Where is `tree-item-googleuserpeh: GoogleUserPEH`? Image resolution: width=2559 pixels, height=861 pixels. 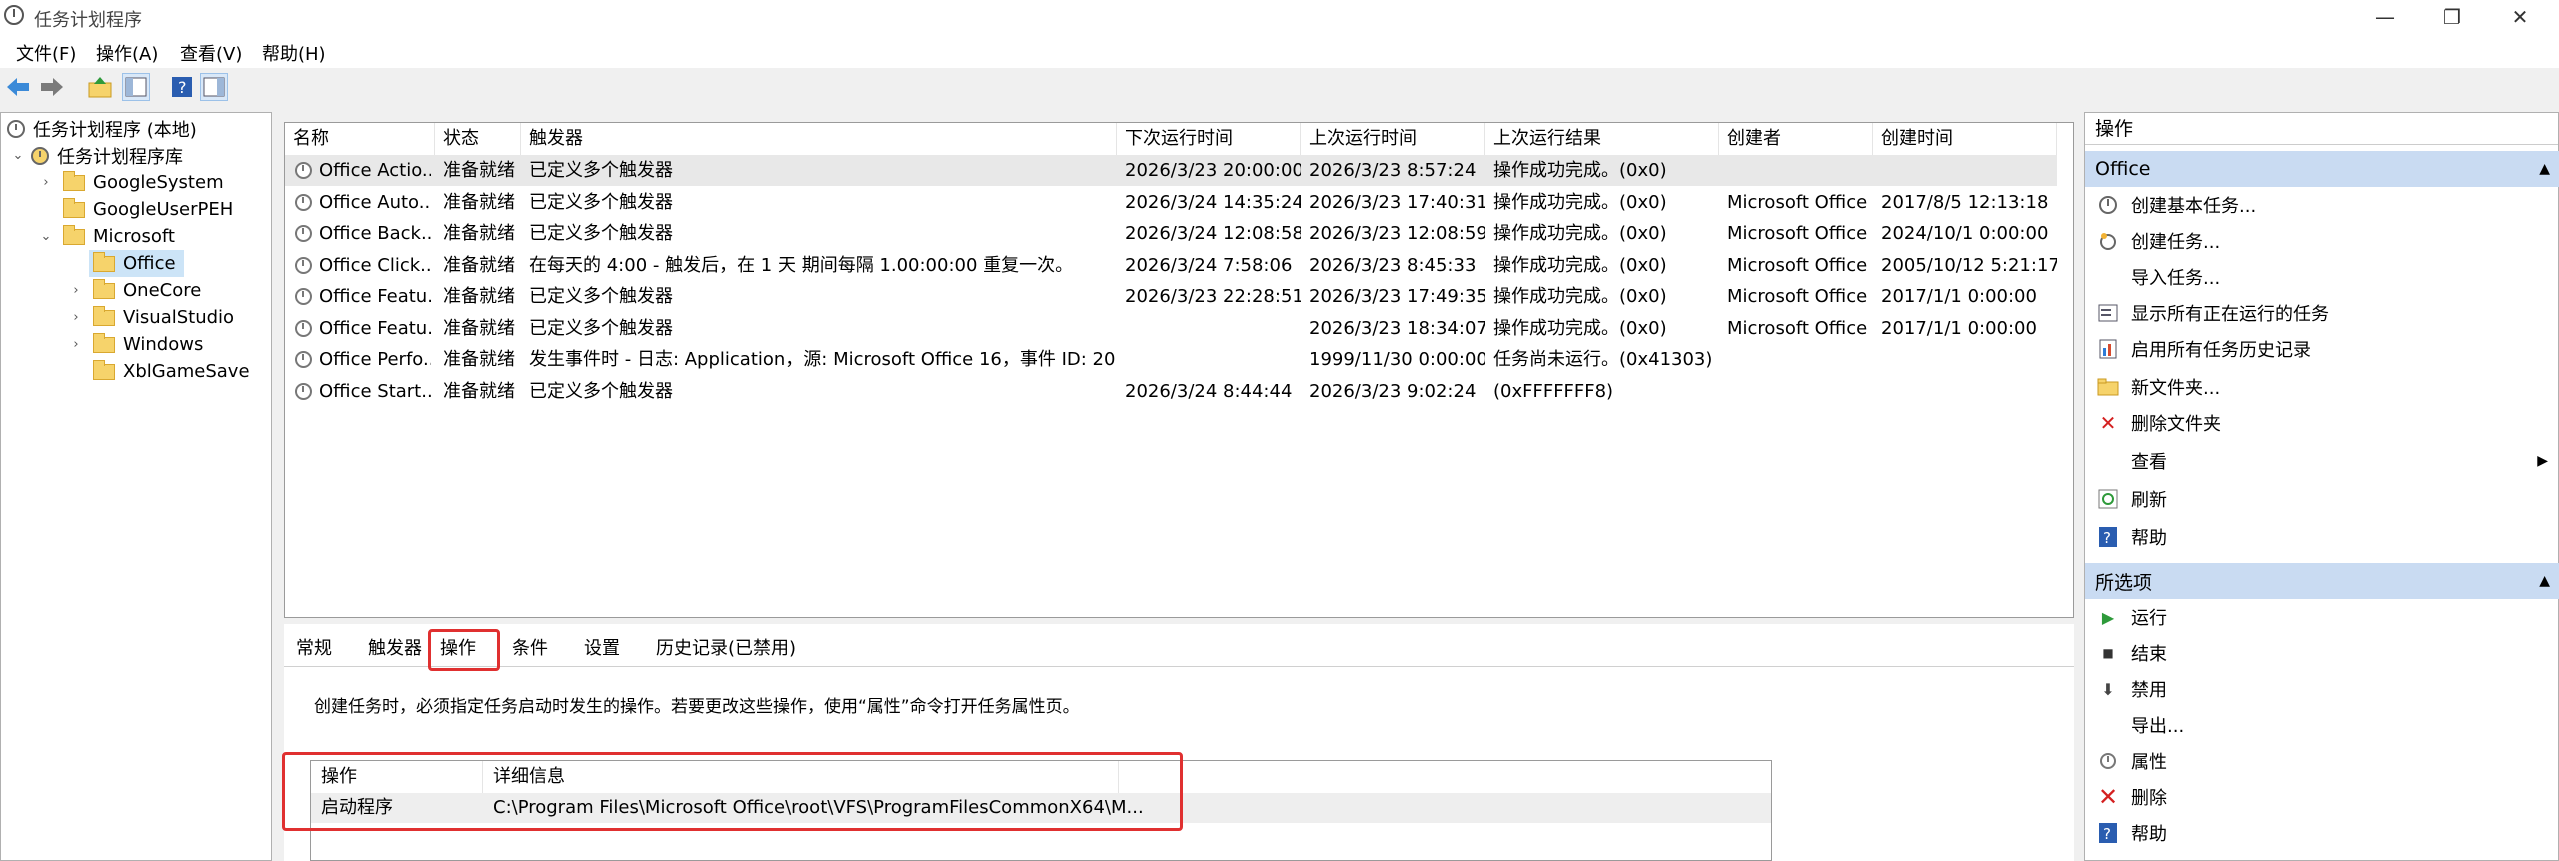 tree-item-googleuserpeh: GoogleUserPEH is located at coordinates (136, 209).